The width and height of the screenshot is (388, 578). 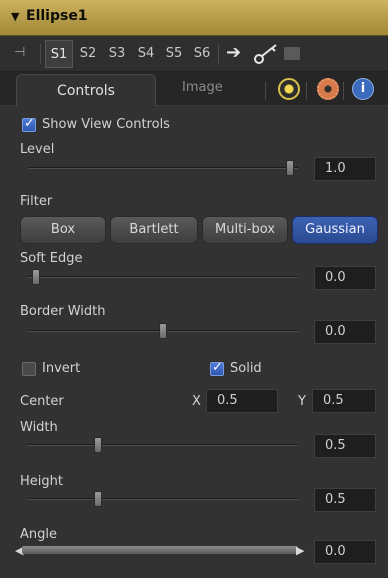 I want to click on gear-icon, so click(x=328, y=89).